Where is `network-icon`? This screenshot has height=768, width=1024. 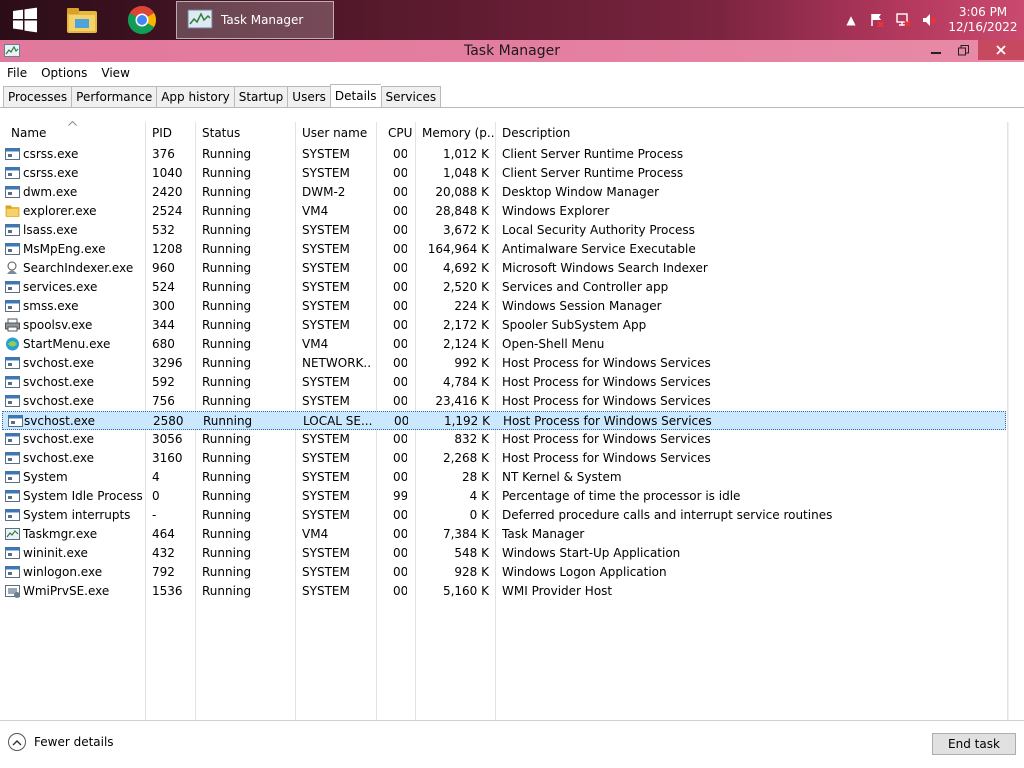 network-icon is located at coordinates (903, 20).